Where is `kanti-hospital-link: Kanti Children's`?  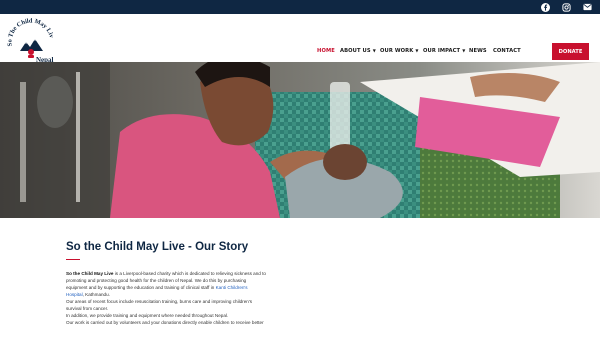 kanti-hospital-link: Kanti Children's is located at coordinates (232, 287).